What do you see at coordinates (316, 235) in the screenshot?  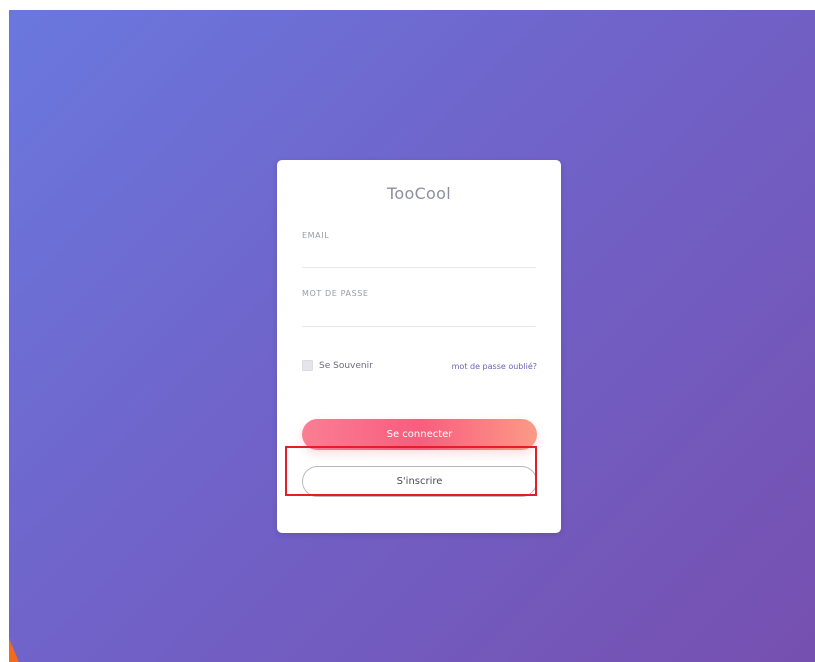 I see `email-label: EMAIL` at bounding box center [316, 235].